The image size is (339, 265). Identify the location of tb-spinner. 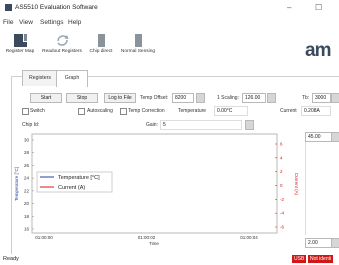
(335, 98).